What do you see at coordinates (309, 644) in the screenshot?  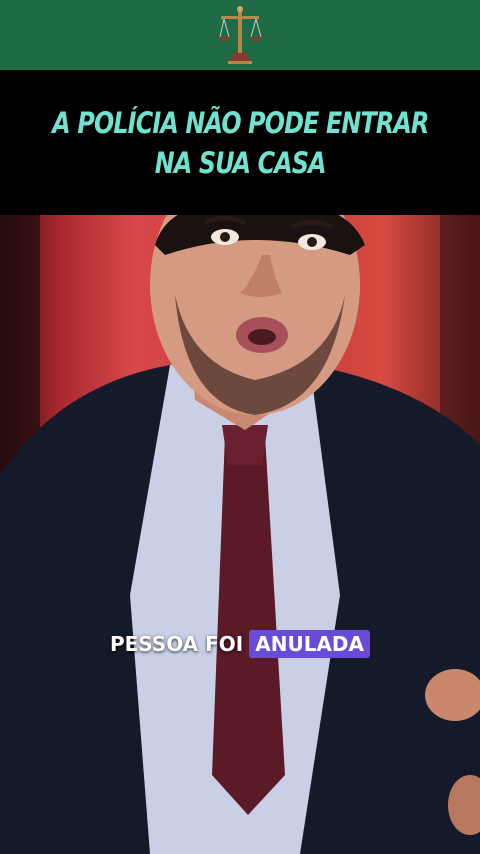 I see `caption-highlight: ANULADA` at bounding box center [309, 644].